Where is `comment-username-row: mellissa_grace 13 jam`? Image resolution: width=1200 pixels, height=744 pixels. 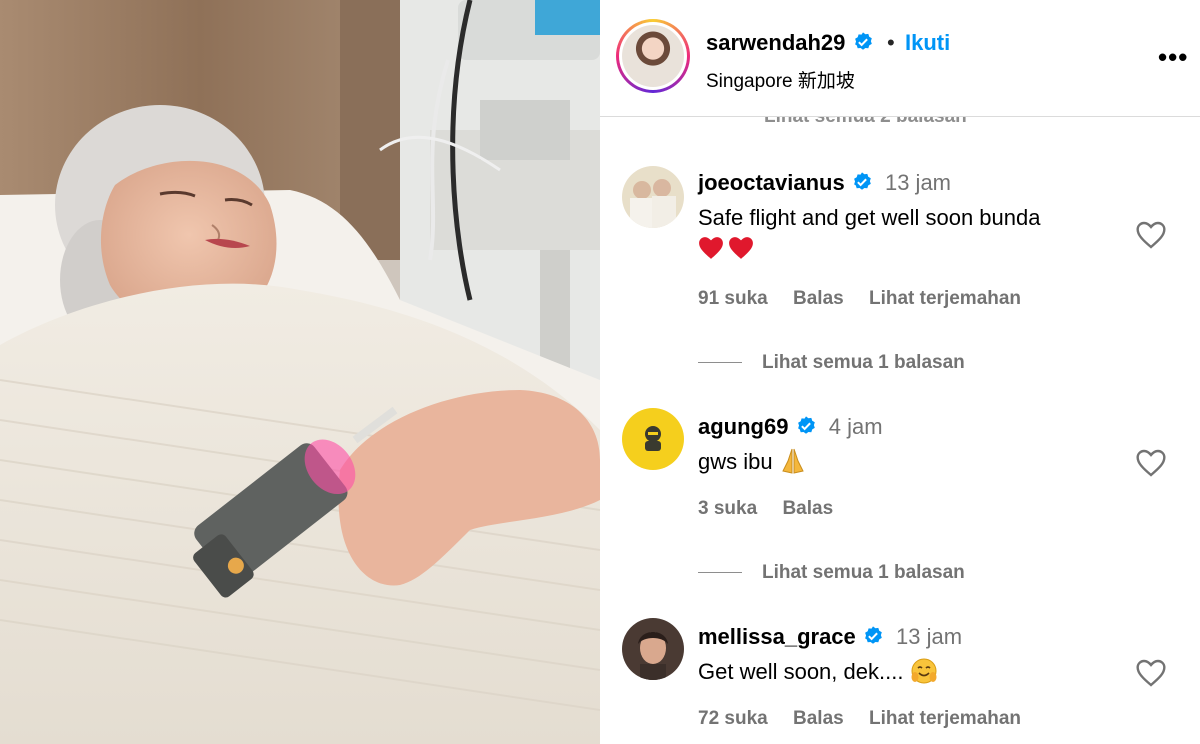
comment-username-row: mellissa_grace 13 jam is located at coordinates (830, 637).